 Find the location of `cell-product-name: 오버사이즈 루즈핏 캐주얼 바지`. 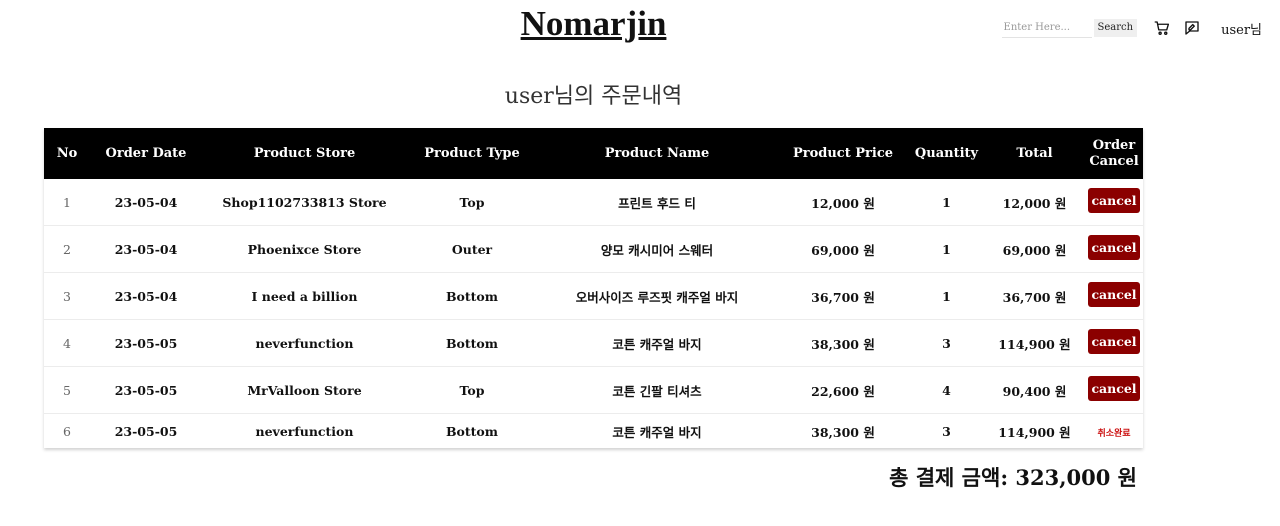

cell-product-name: 오버사이즈 루즈핏 캐주얼 바지 is located at coordinates (657, 296).